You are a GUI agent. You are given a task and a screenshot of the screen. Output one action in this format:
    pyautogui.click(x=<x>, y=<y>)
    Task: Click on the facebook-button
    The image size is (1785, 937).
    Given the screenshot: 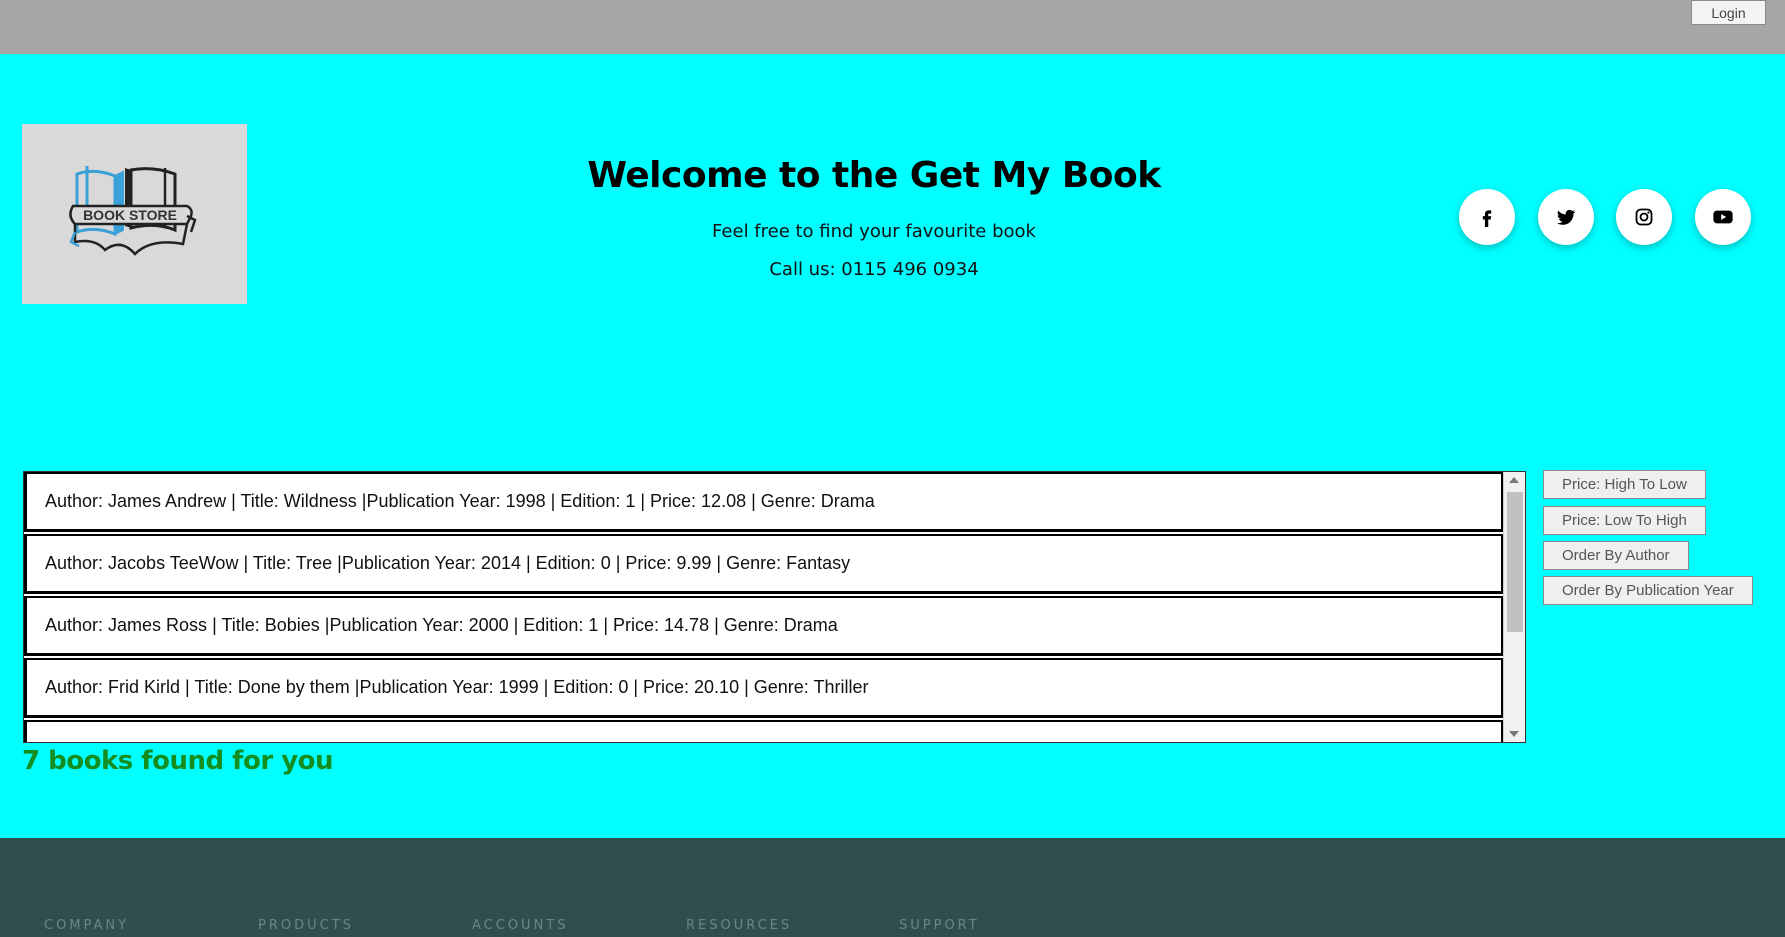 What is the action you would take?
    pyautogui.click(x=1487, y=217)
    